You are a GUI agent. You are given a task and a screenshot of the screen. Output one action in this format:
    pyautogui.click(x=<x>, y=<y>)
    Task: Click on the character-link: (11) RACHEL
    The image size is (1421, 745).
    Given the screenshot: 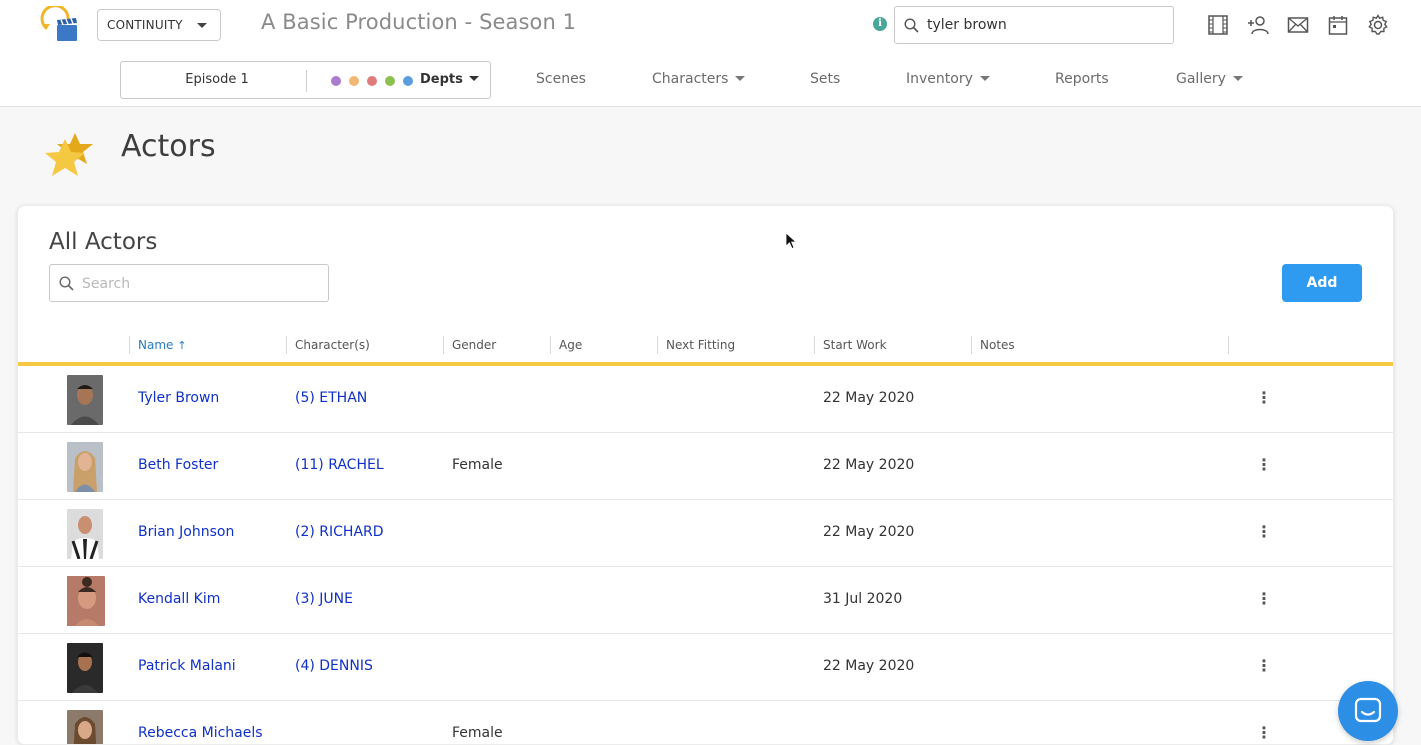 What is the action you would take?
    pyautogui.click(x=339, y=465)
    